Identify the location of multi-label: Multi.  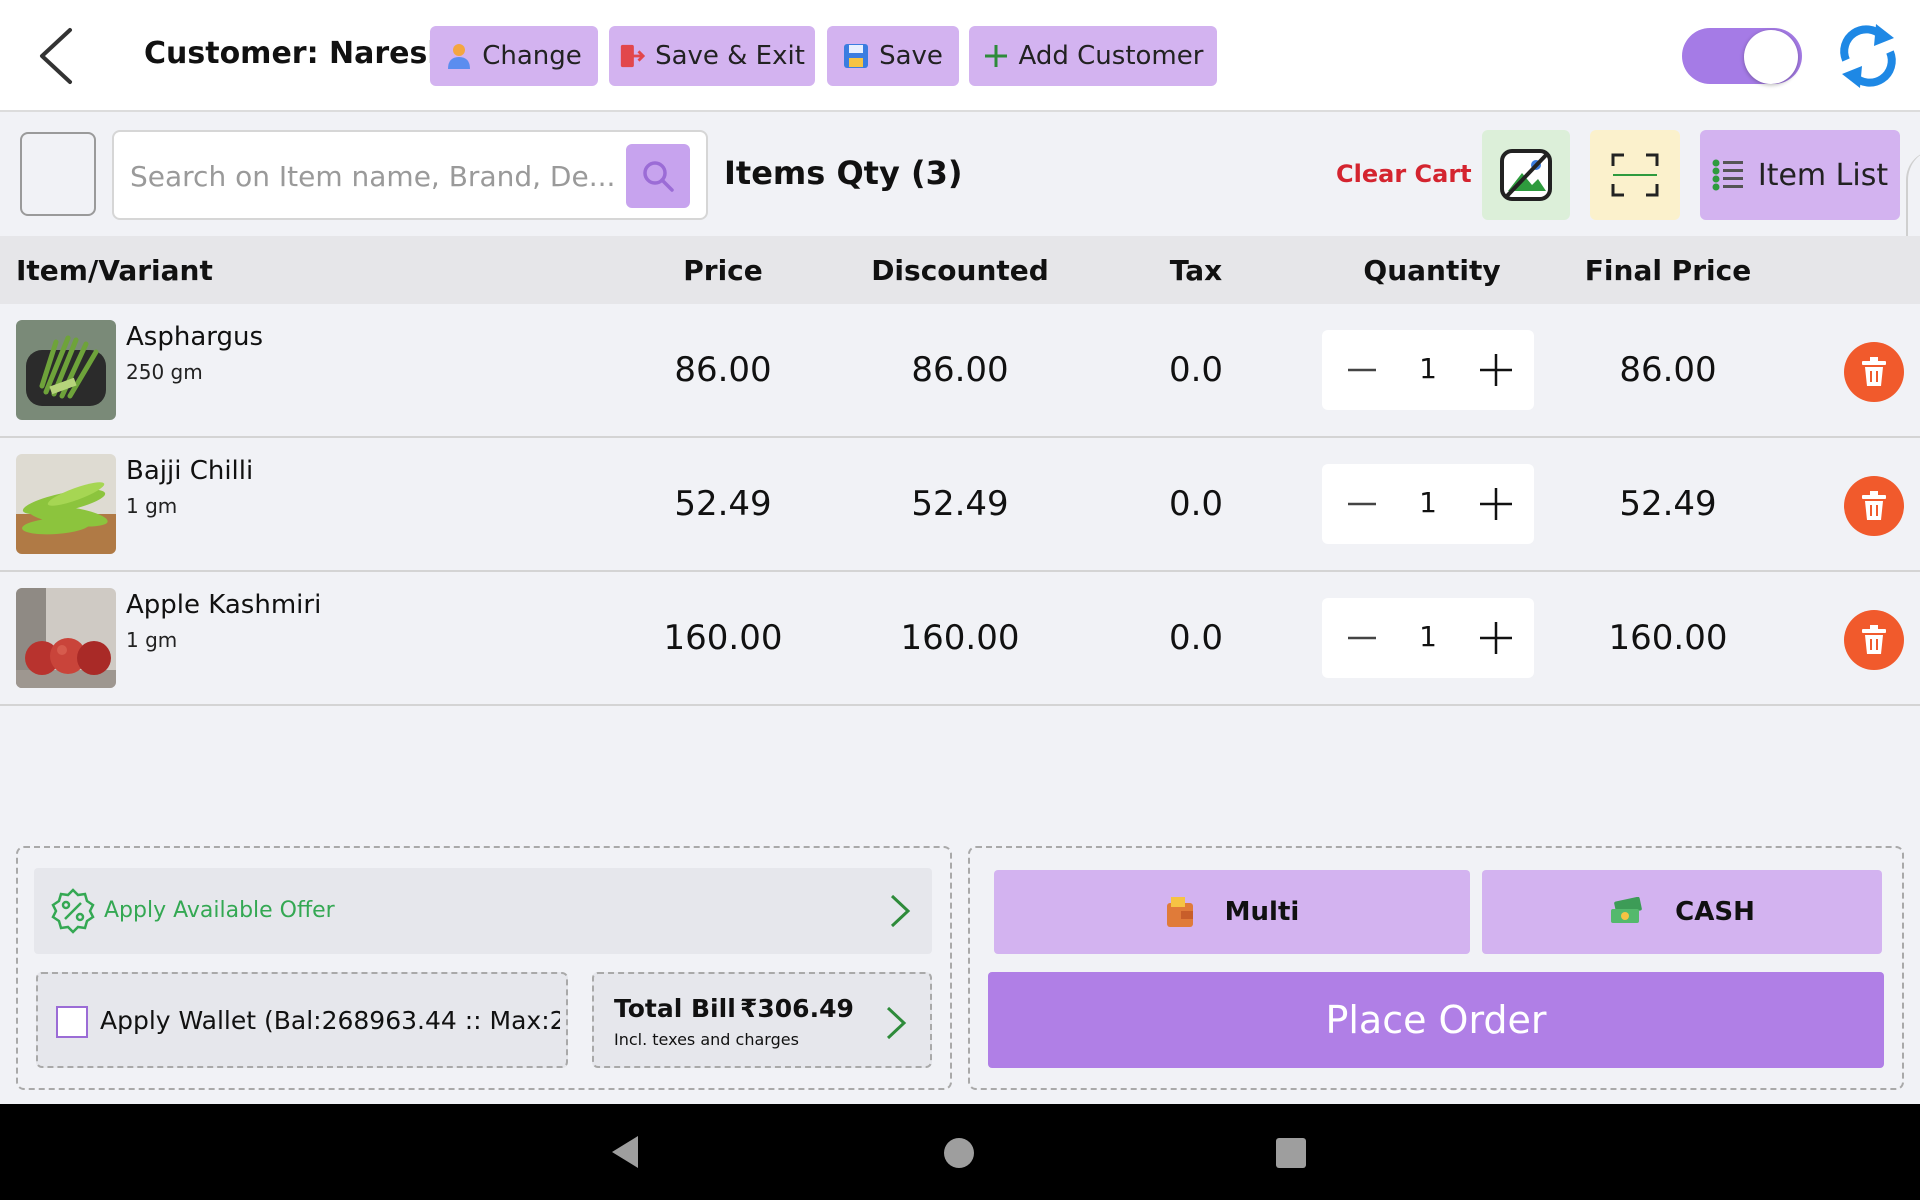
(1262, 912).